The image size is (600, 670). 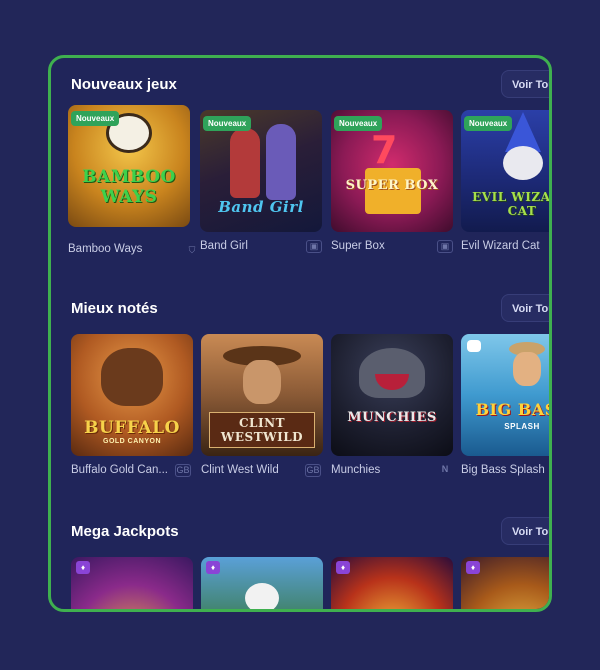 I want to click on provider-logo-icon, so click(x=474, y=346).